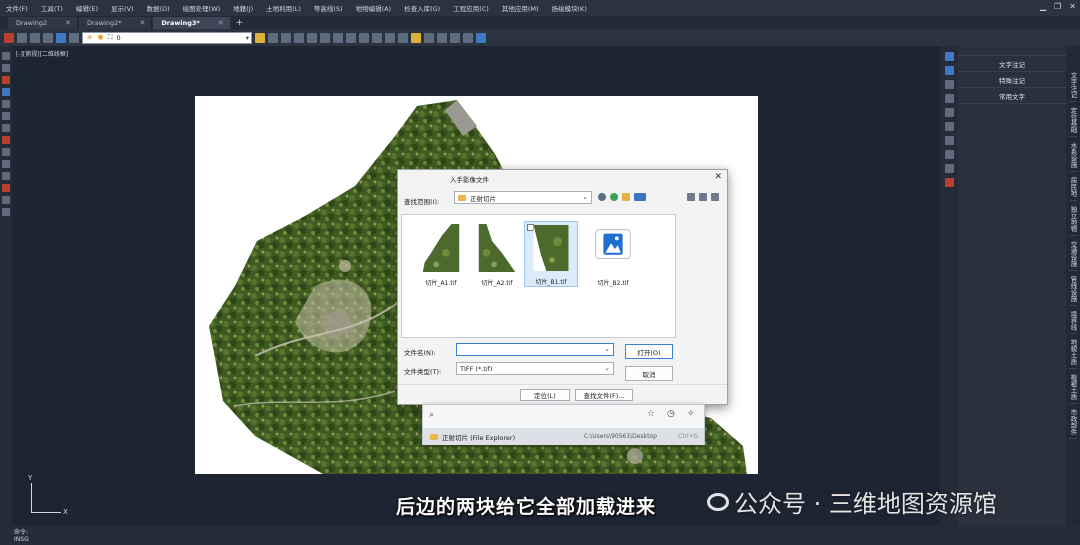 The image size is (1080, 545). Describe the element at coordinates (403, 37) in the screenshot. I see `design-center-icon` at that location.